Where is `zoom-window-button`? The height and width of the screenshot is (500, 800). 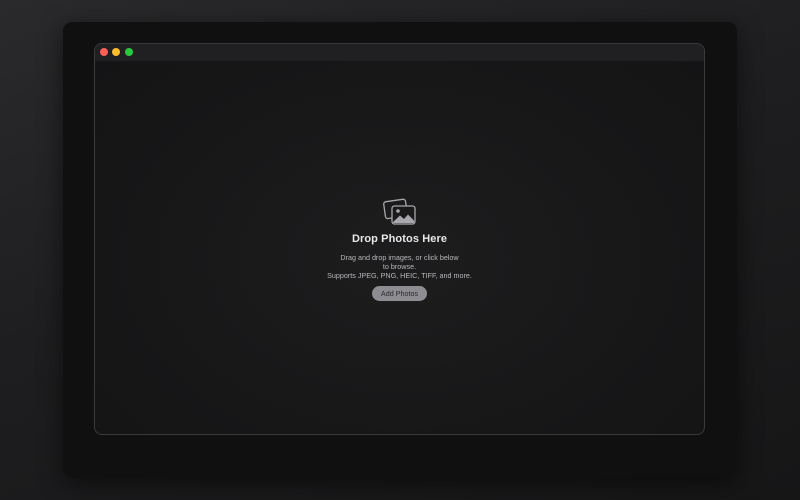
zoom-window-button is located at coordinates (129, 52).